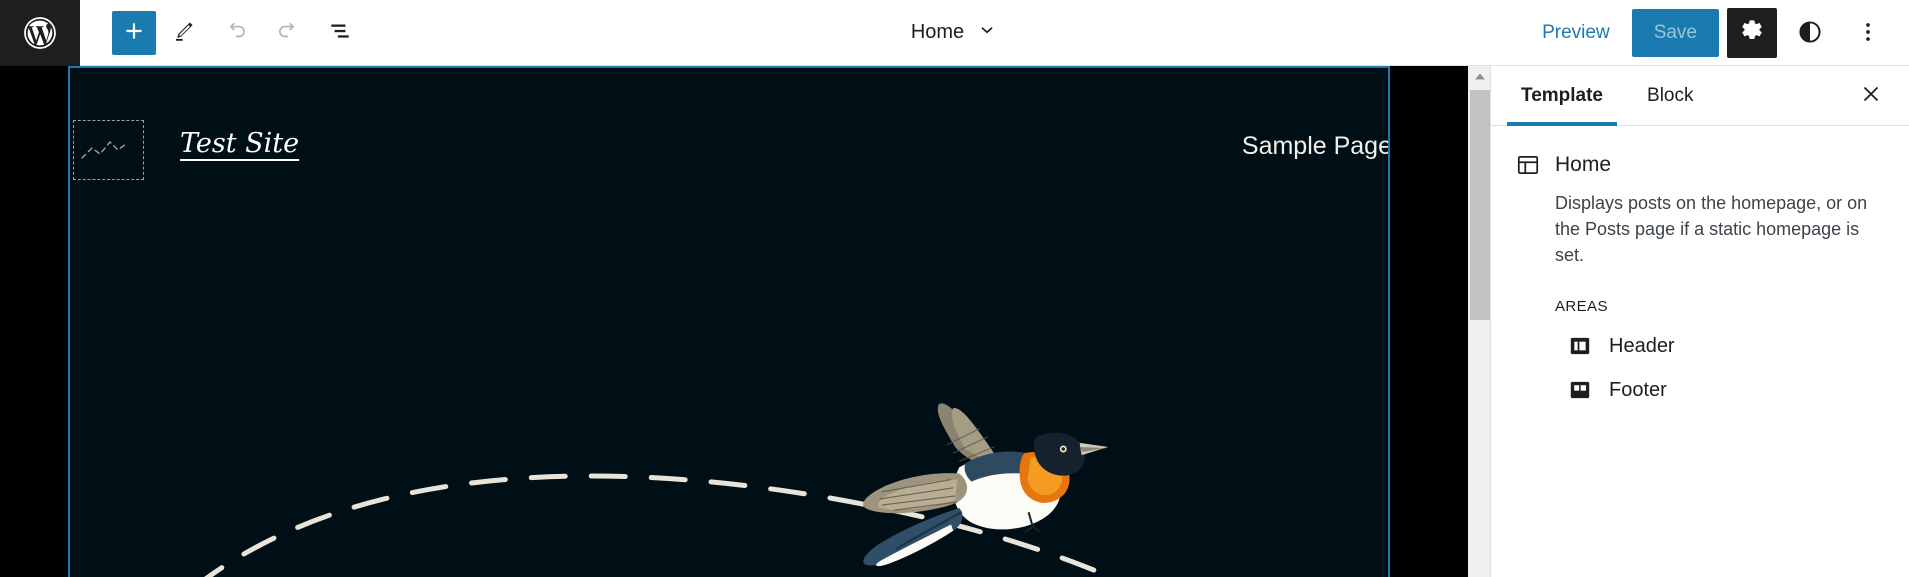 The image size is (1909, 577). Describe the element at coordinates (1528, 165) in the screenshot. I see `template-layout-icon` at that location.